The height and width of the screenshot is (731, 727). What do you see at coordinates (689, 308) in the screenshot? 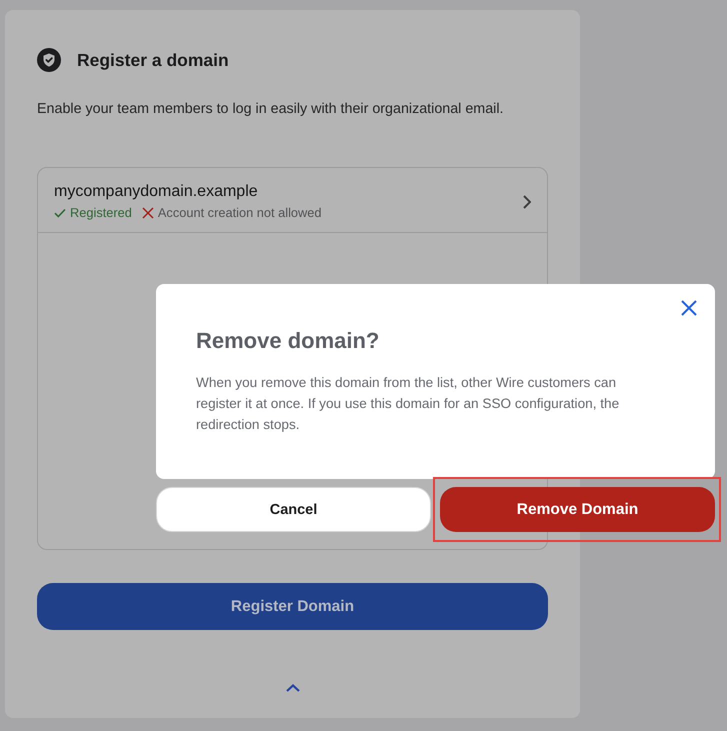
I see `close-icon` at bounding box center [689, 308].